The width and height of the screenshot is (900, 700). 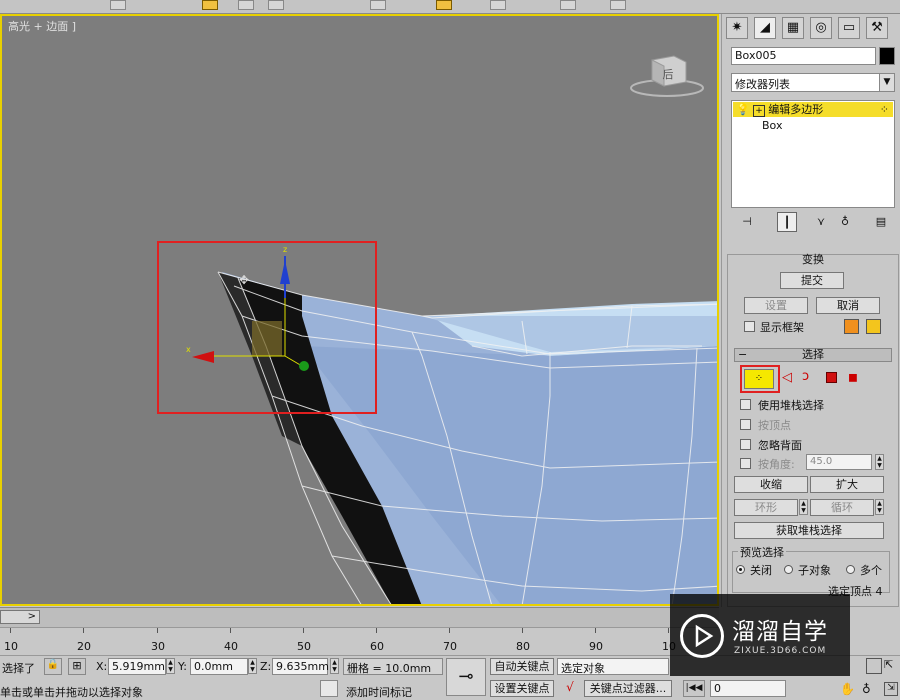 I want to click on named-selection-icon, so click(x=444, y=5).